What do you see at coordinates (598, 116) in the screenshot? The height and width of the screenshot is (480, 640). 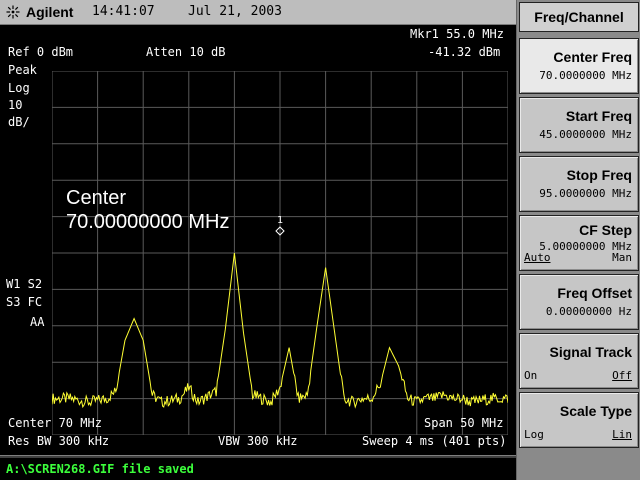 I see `softkey-label: Start Freq` at bounding box center [598, 116].